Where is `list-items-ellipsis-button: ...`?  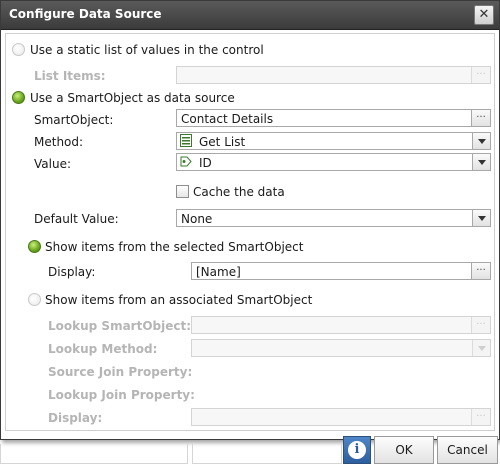 list-items-ellipsis-button: ... is located at coordinates (480, 75).